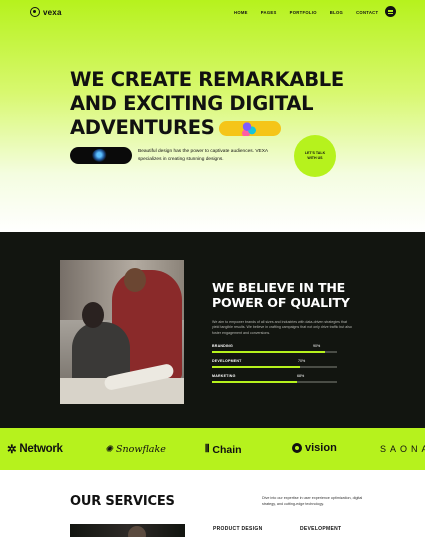  I want to click on nav-item-portfolio: PORTFOLIO, so click(303, 12).